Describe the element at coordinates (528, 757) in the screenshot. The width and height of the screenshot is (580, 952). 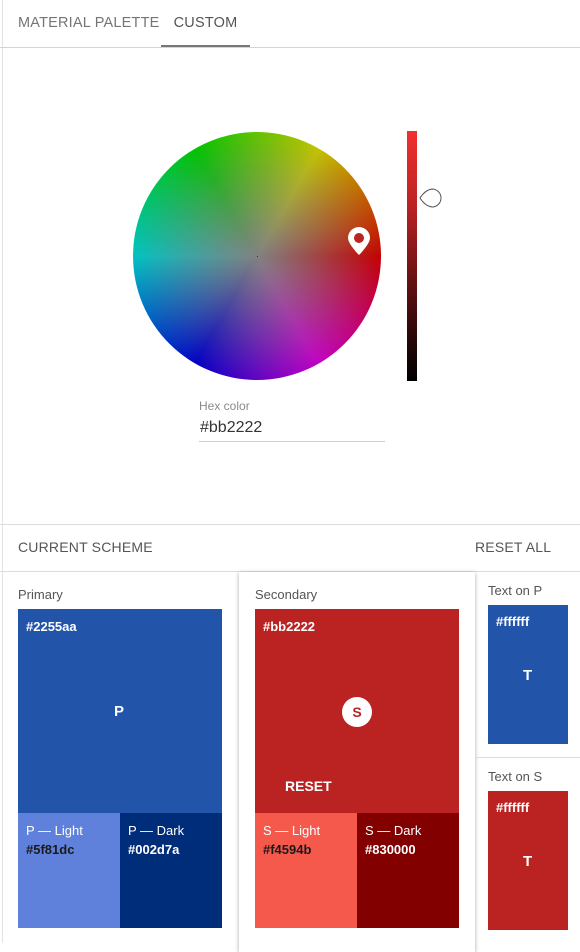
I see `text-column-divider` at that location.